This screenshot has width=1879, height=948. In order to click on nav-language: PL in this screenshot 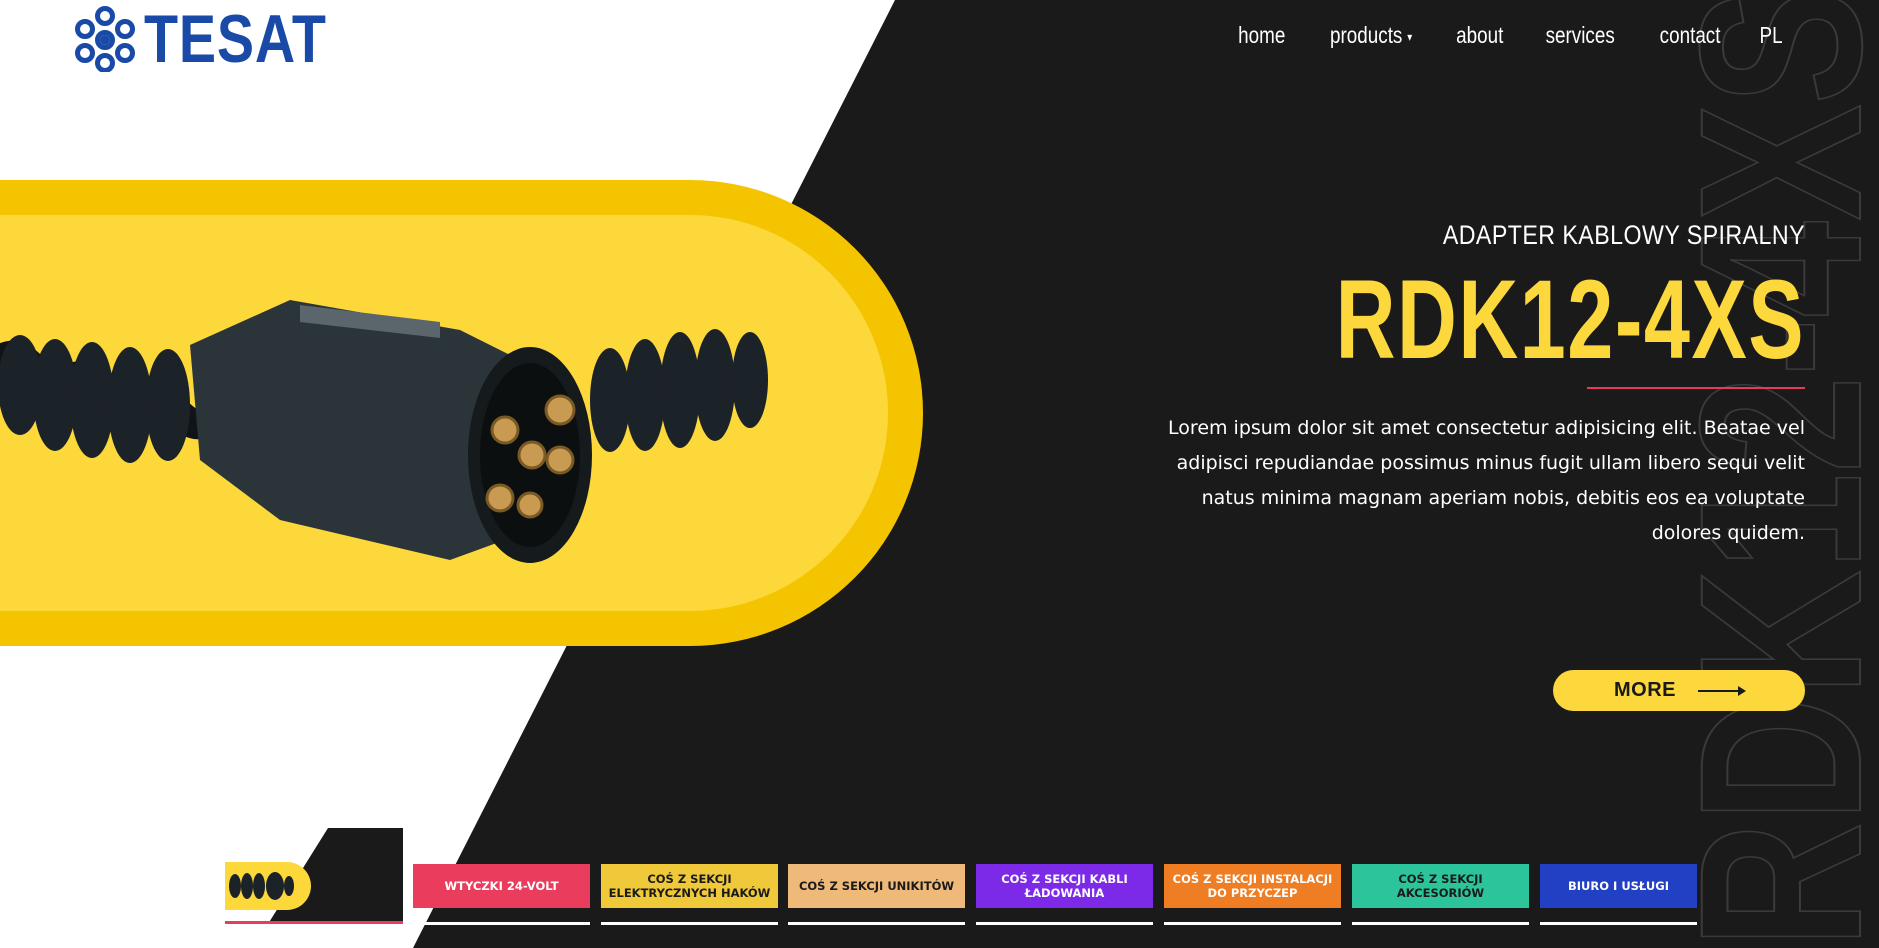, I will do `click(1770, 35)`.